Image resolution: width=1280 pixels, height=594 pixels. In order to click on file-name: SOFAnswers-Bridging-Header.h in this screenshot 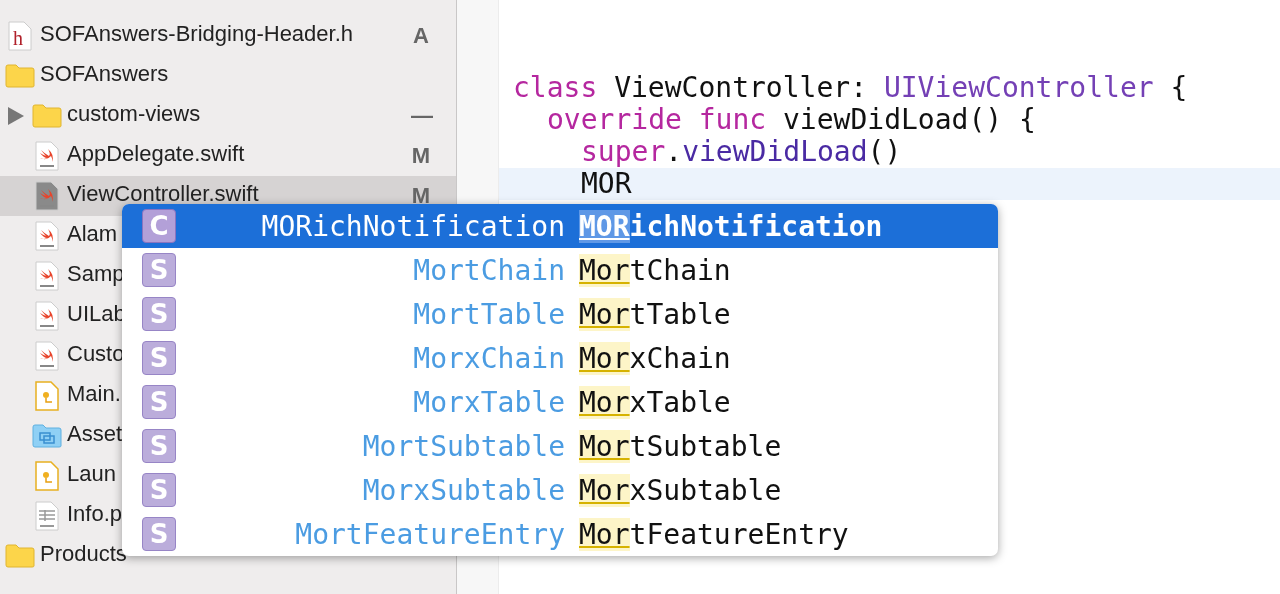, I will do `click(197, 34)`.